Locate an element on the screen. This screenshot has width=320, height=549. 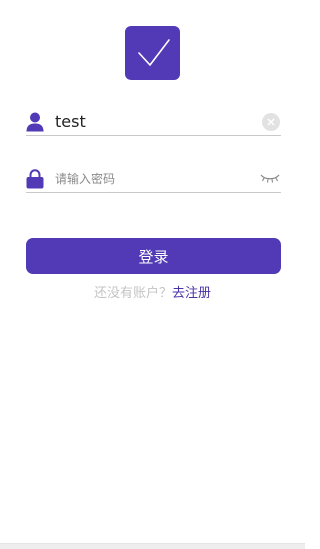
lock-icon is located at coordinates (35, 179).